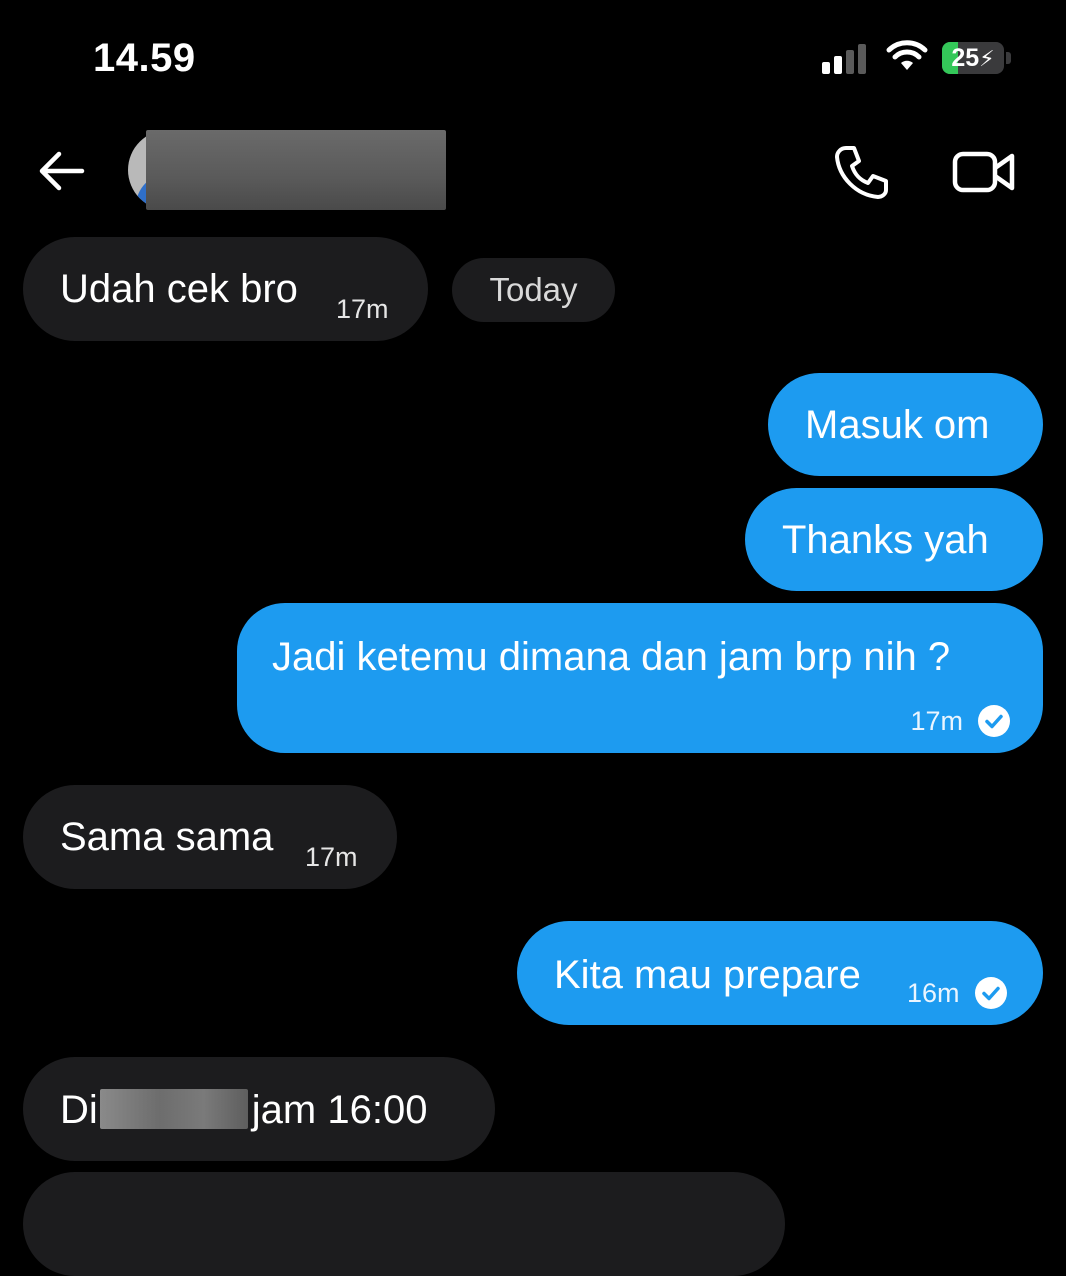 The image size is (1066, 1276). I want to click on cellular-signal-icon, so click(845, 59).